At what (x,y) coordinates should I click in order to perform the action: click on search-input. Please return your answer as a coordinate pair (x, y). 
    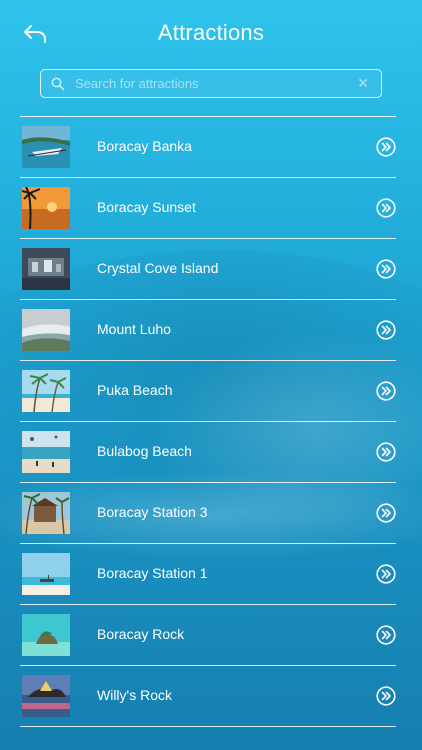
    Looking at the image, I should click on (210, 83).